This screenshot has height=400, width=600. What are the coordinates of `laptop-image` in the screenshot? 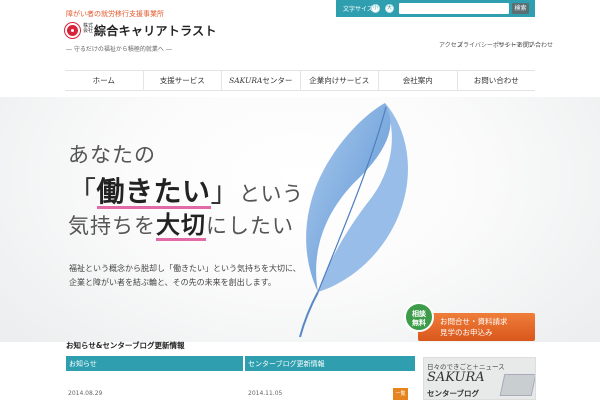 It's located at (517, 385).